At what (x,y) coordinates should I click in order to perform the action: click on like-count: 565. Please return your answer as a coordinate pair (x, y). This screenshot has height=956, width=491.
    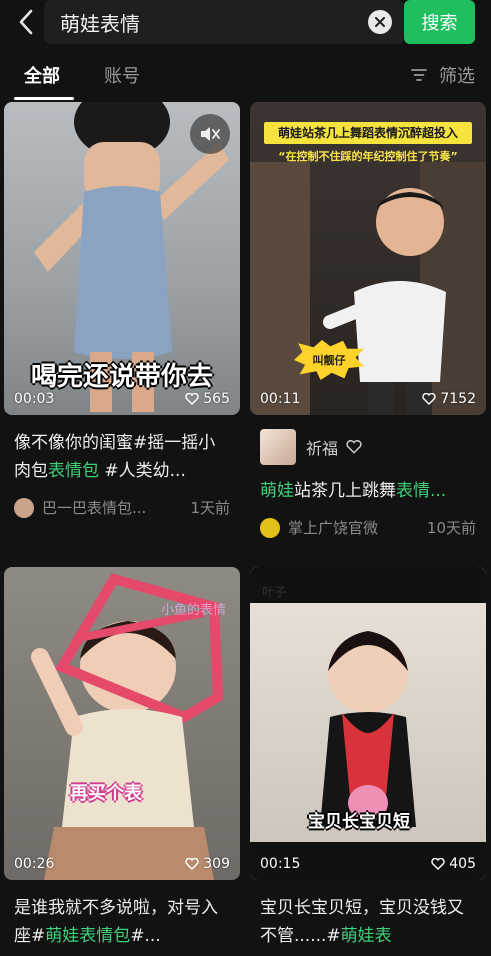
    Looking at the image, I should click on (207, 399).